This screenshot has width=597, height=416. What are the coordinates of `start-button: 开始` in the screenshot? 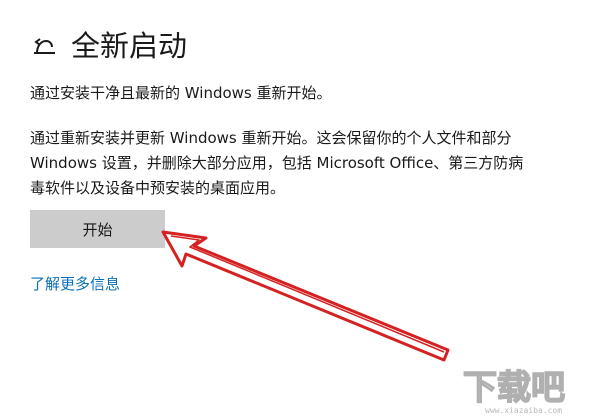 It's located at (97, 229).